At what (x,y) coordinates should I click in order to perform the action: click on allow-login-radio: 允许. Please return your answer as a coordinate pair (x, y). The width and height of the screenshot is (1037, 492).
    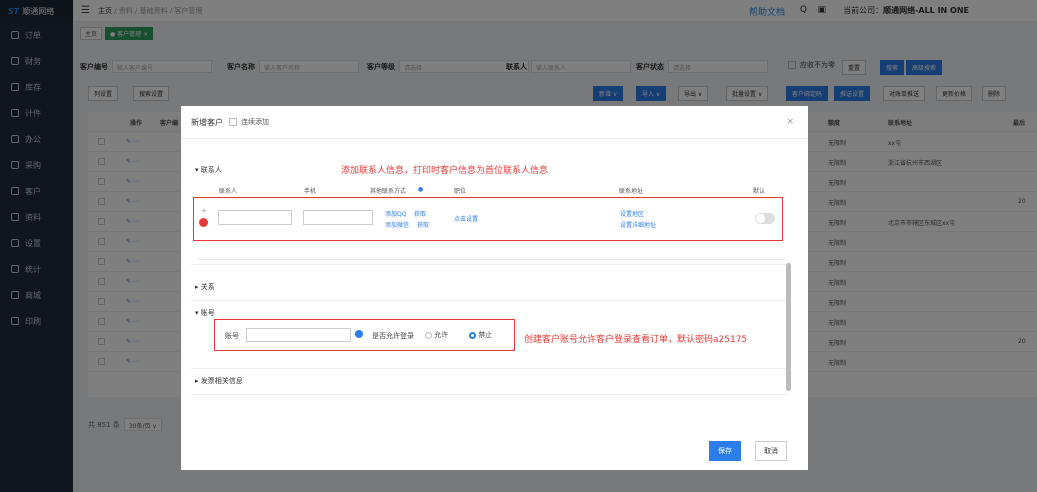
    Looking at the image, I should click on (436, 335).